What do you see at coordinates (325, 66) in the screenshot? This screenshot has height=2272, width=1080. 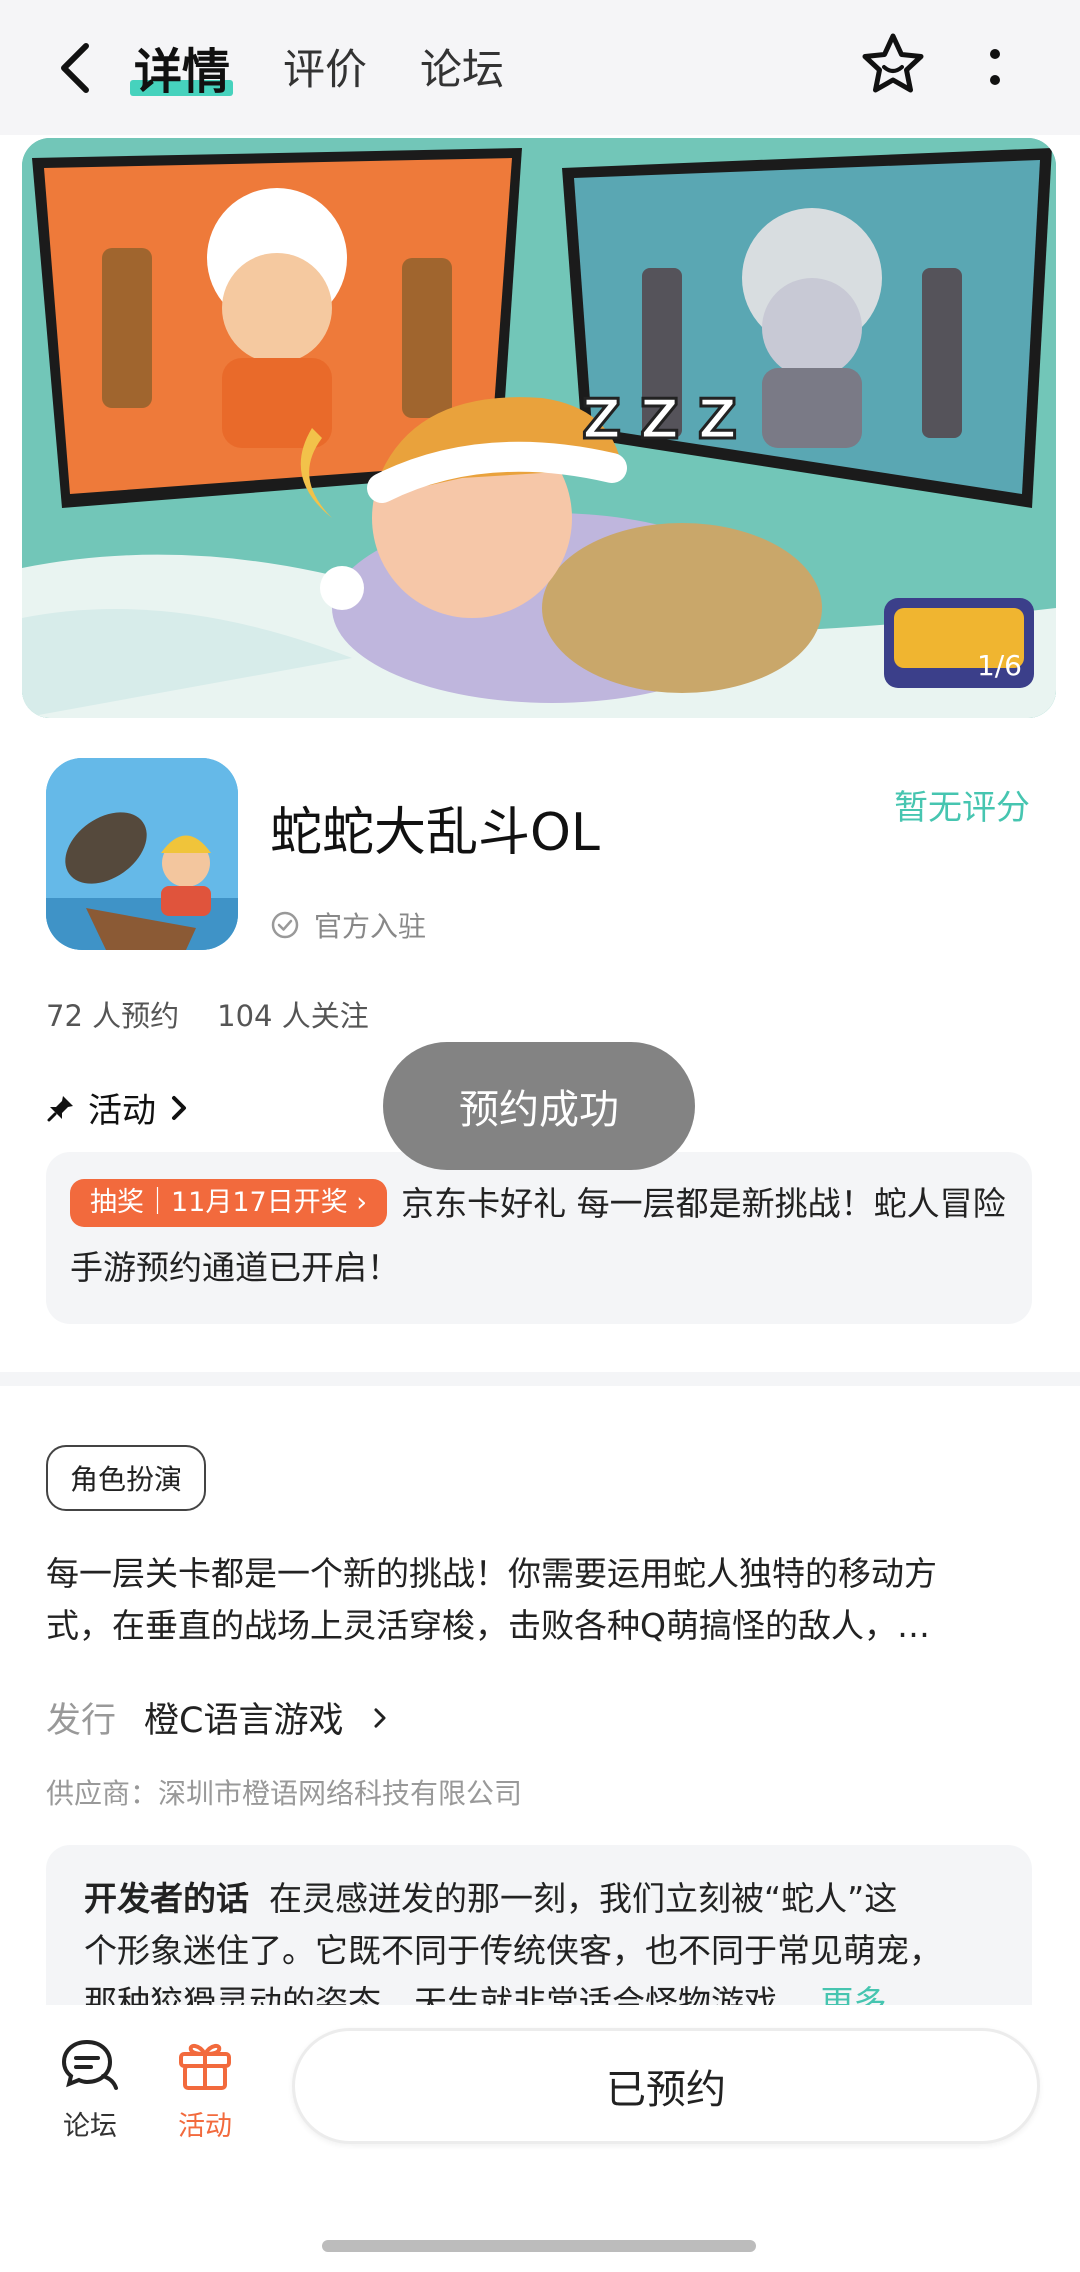 I see `tab-reviews: 评价` at bounding box center [325, 66].